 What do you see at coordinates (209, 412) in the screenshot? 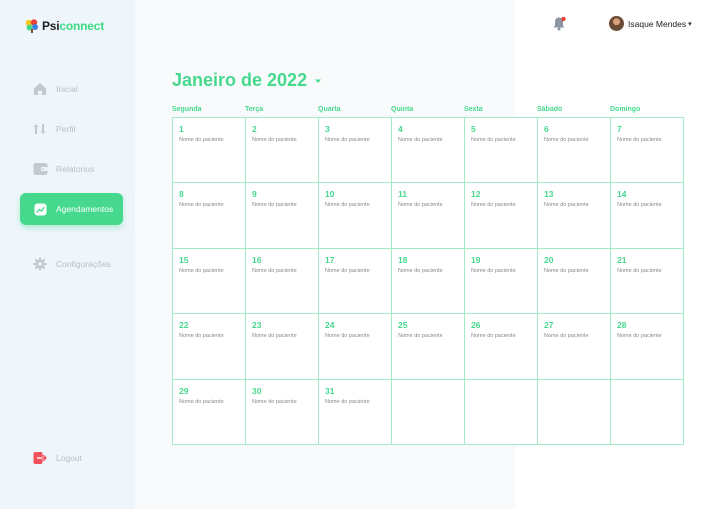
I see `calendar-day-cell: 29 Nome do paciente` at bounding box center [209, 412].